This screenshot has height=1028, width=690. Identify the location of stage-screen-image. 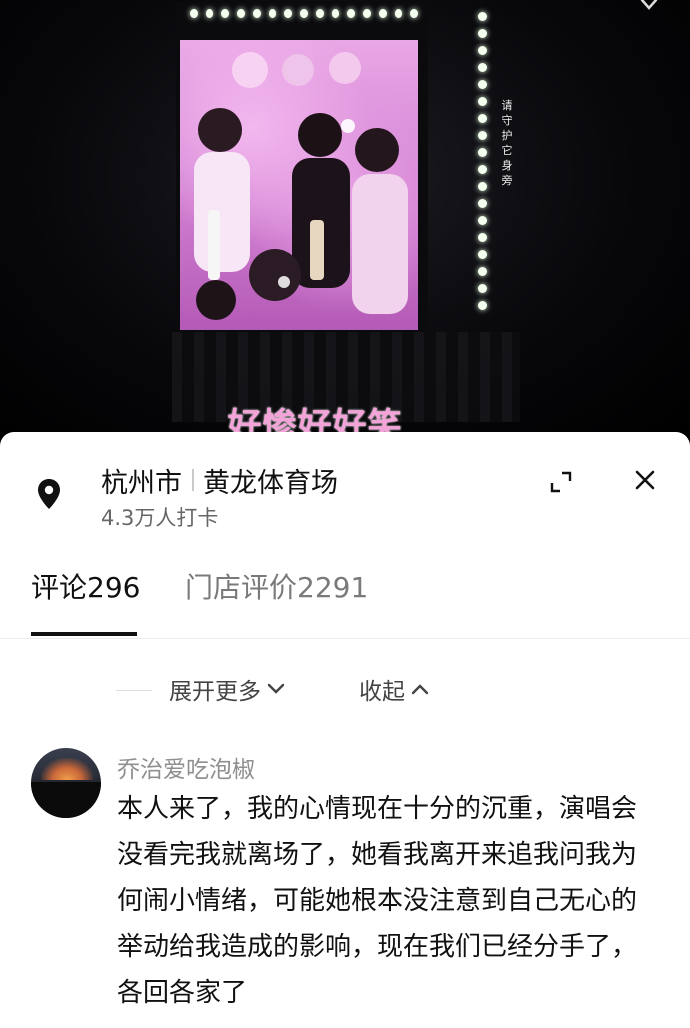
(299, 185).